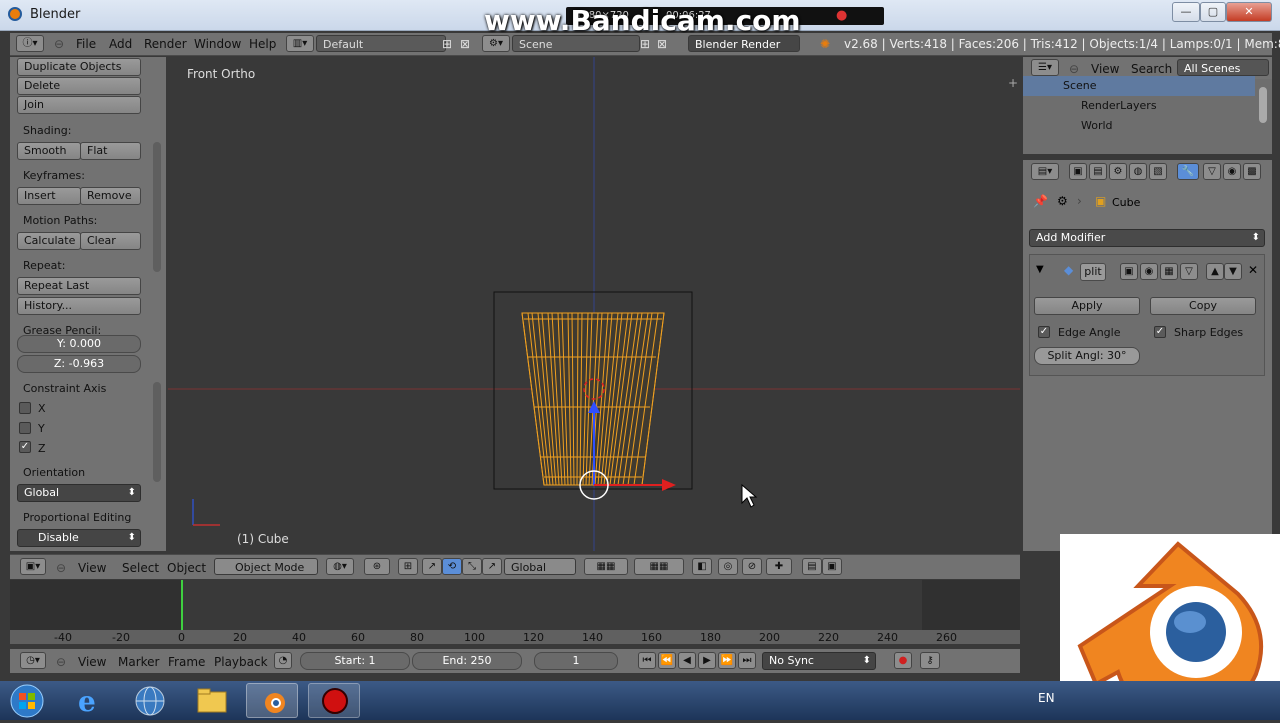 This screenshot has width=1280, height=723. I want to click on camera-icon: ▣, so click(832, 566).